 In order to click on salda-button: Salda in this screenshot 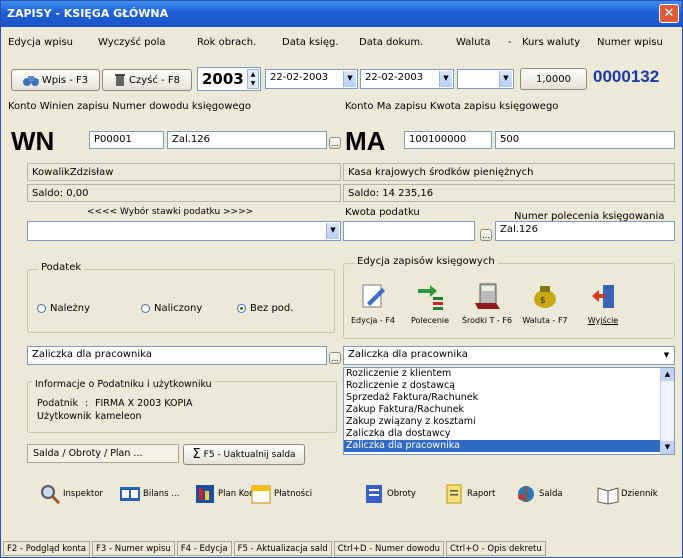, I will do `click(539, 494)`.